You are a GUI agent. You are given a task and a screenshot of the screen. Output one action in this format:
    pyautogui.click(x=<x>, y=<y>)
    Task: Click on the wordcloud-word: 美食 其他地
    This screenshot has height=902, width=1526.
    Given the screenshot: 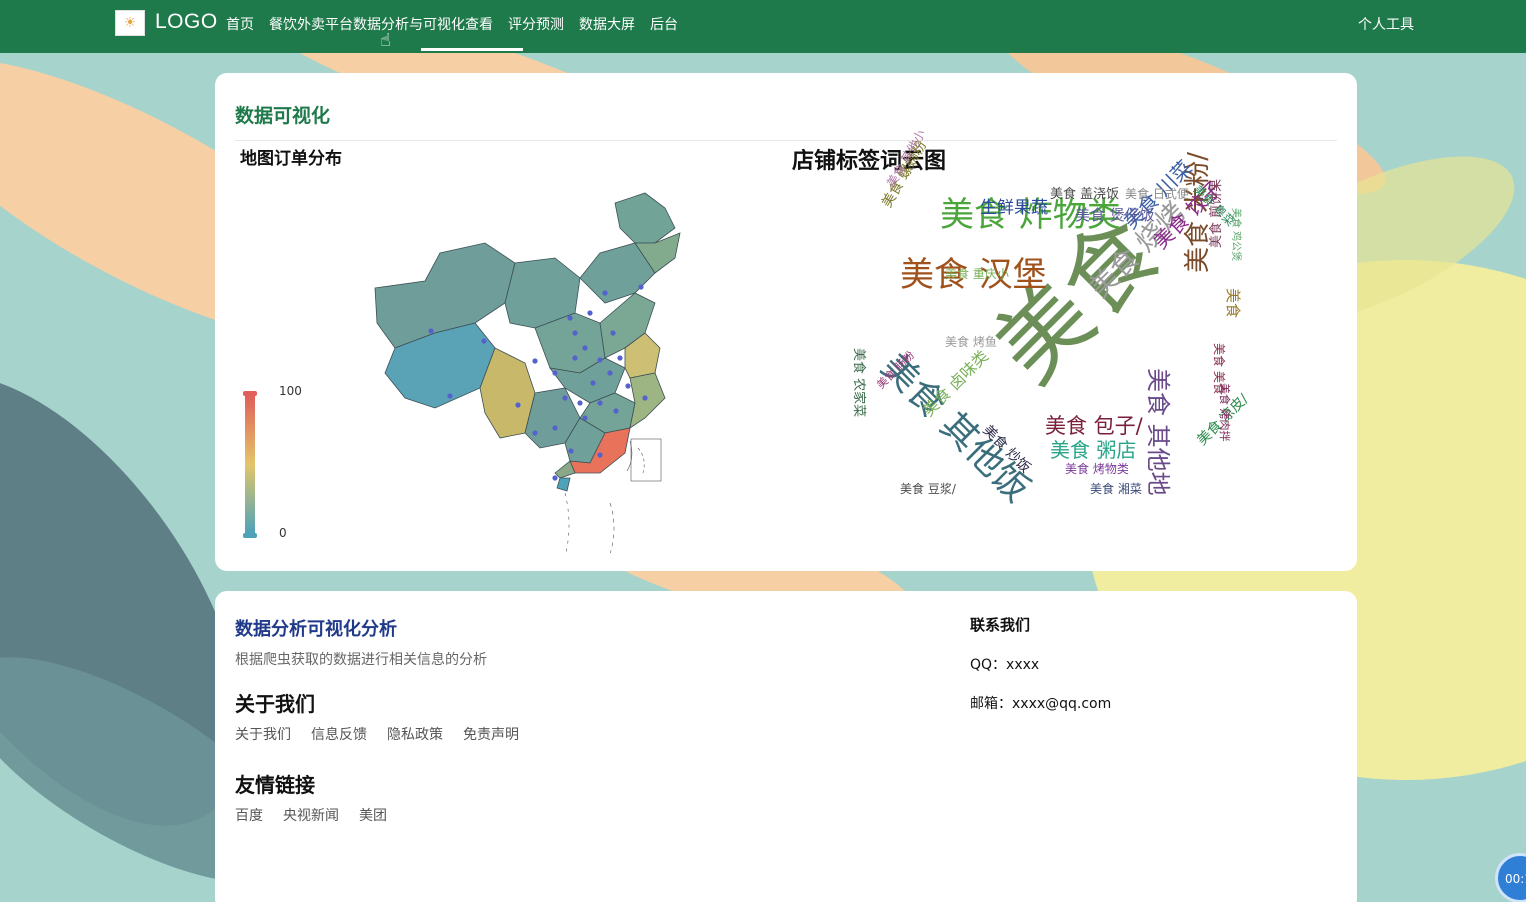 What is the action you would take?
    pyautogui.click(x=1158, y=432)
    